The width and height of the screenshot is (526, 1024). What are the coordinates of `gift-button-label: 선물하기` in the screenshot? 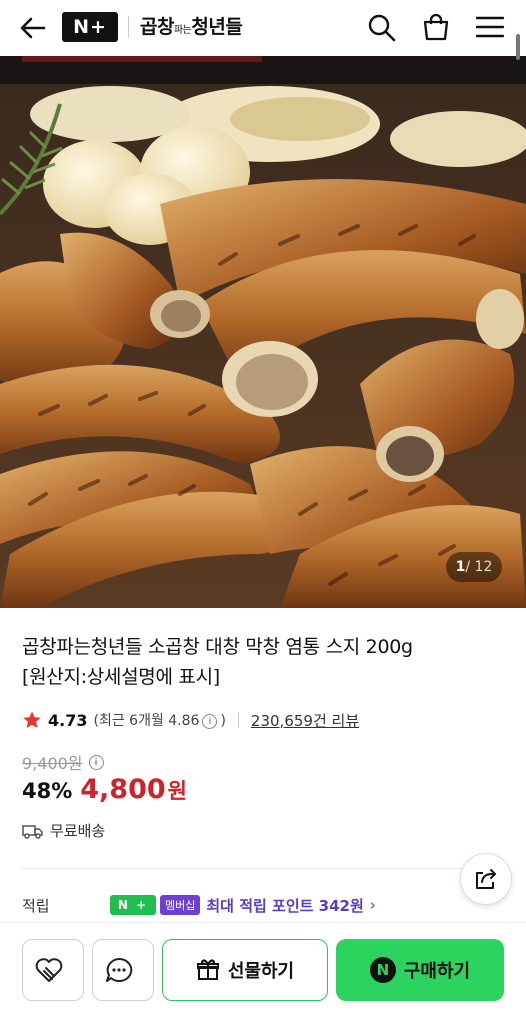 It's located at (261, 971).